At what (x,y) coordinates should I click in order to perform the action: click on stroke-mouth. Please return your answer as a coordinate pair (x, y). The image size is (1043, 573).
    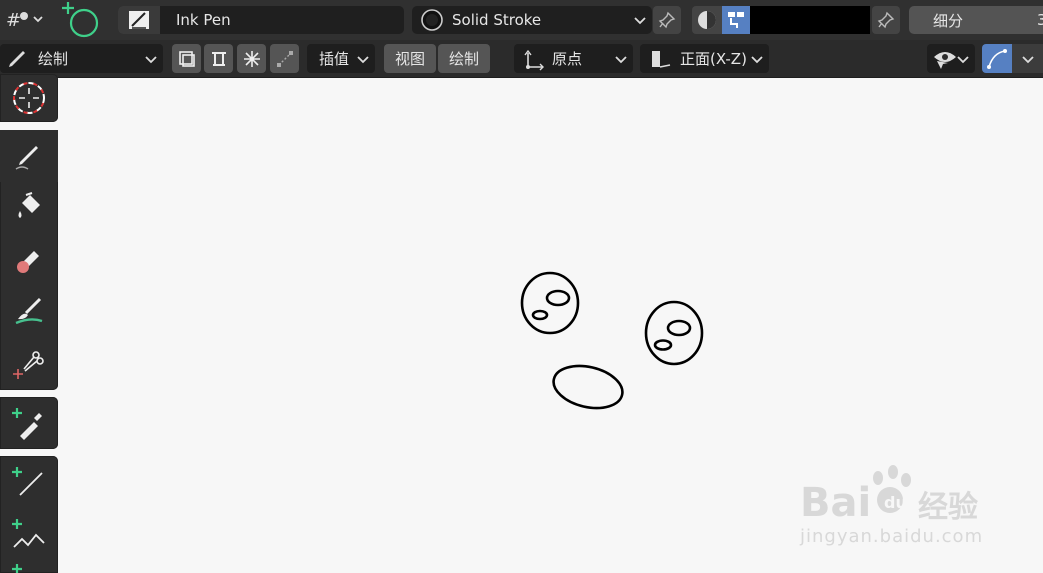
    Looking at the image, I should click on (588, 387).